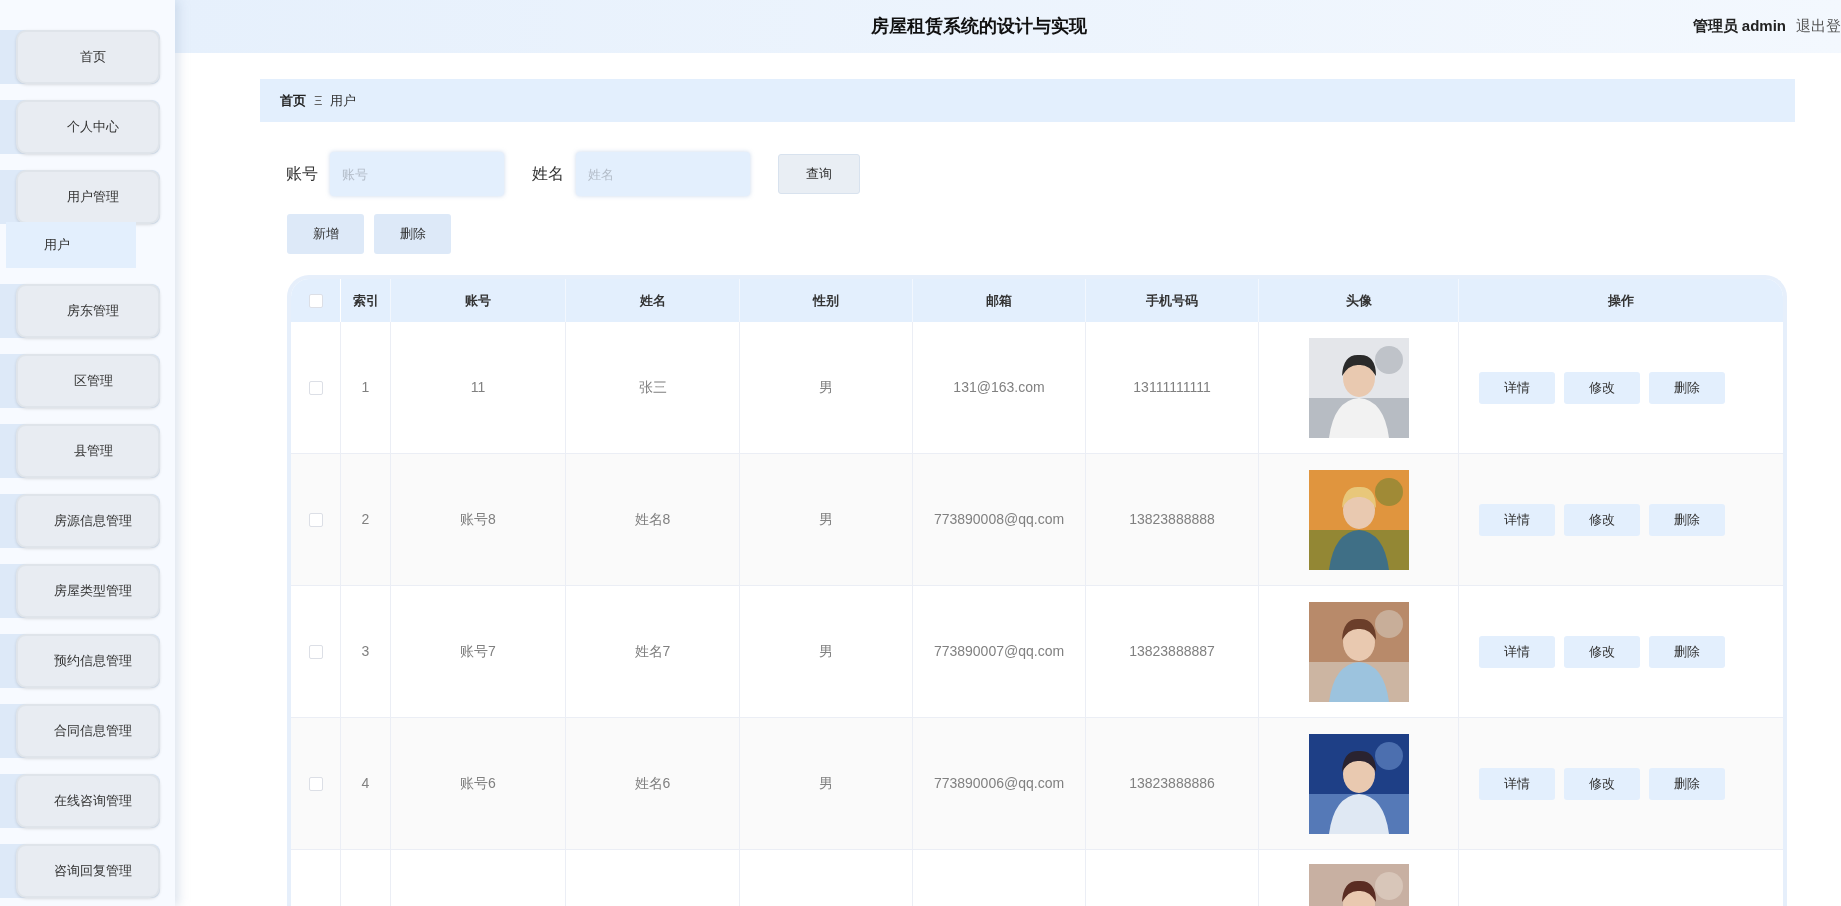 This screenshot has width=1841, height=906. Describe the element at coordinates (999, 387) in the screenshot. I see `table-cell-text: 131@163.com` at that location.